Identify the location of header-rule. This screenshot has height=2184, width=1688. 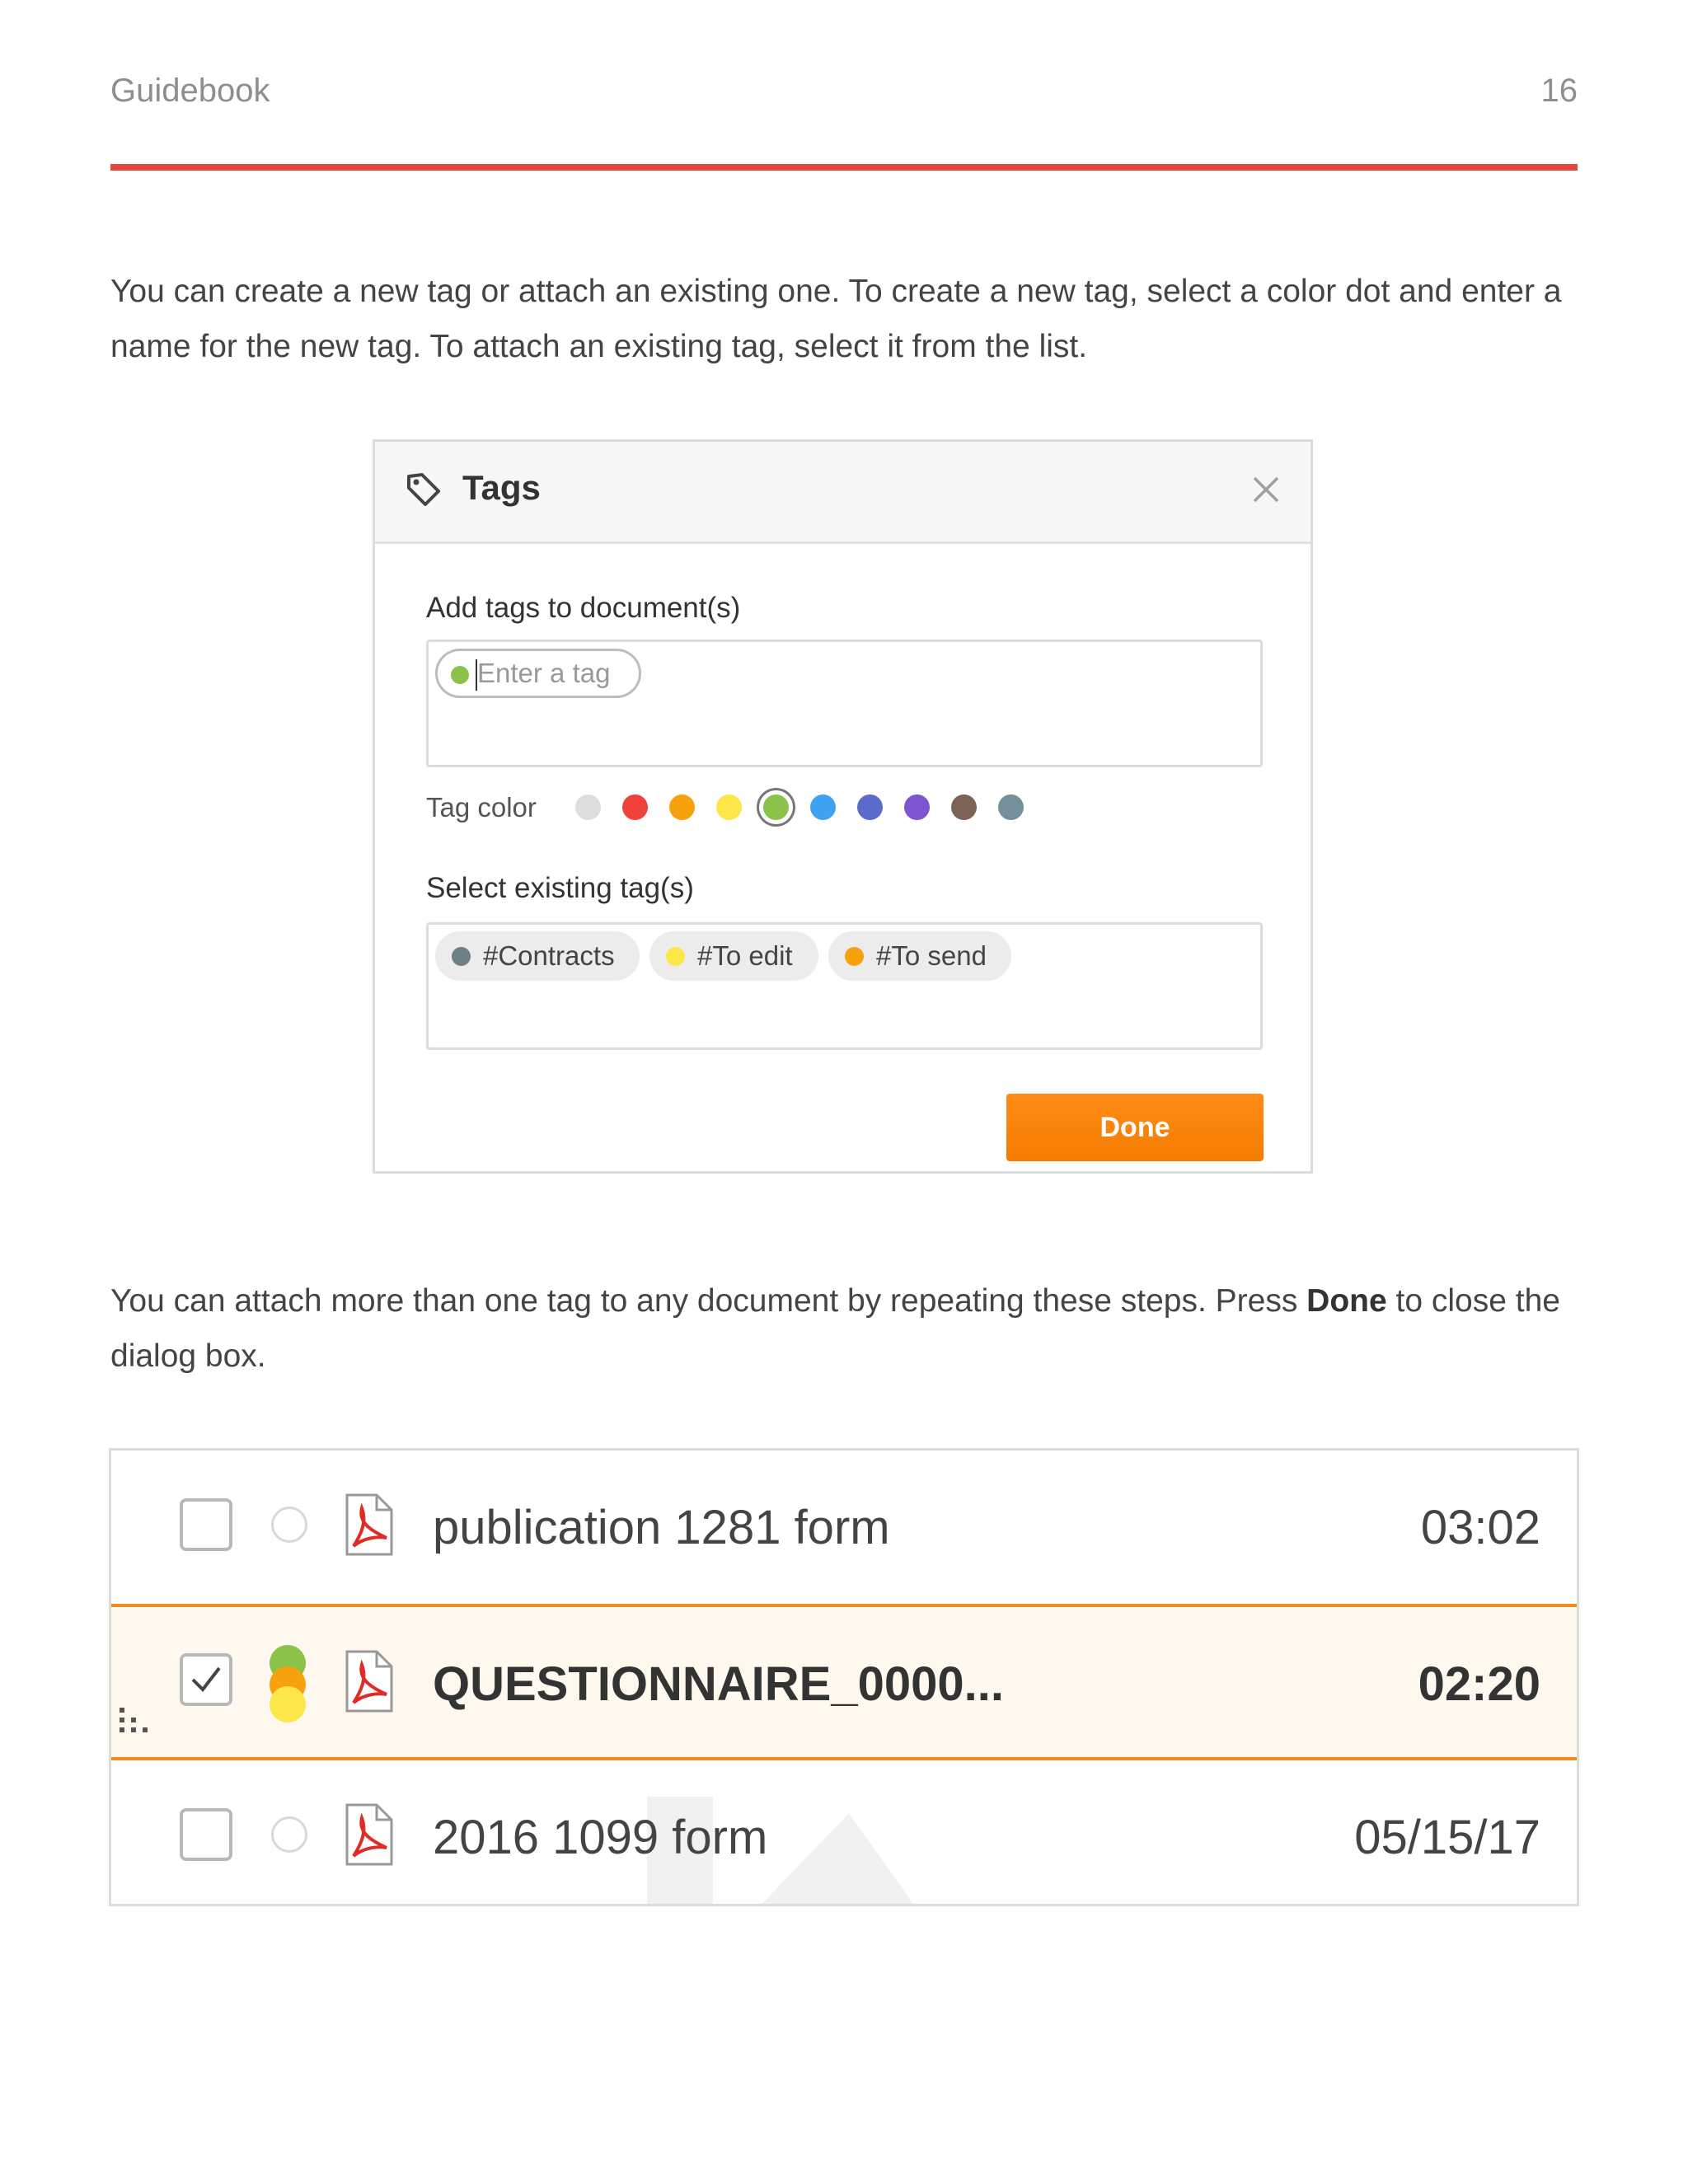
(844, 167).